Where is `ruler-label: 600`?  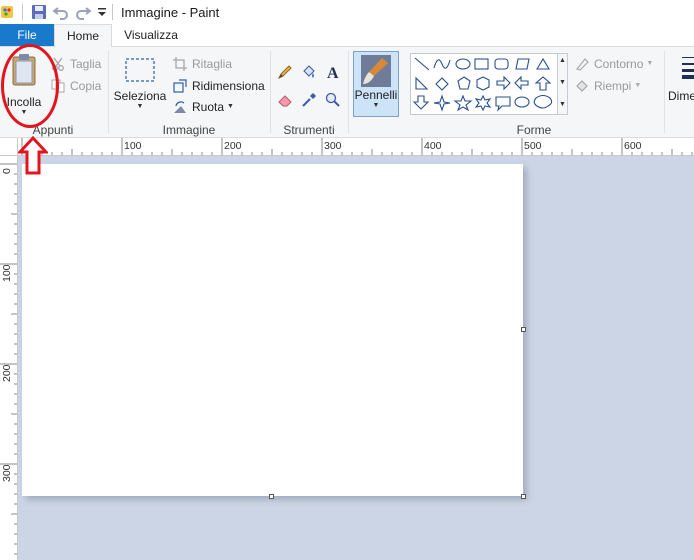
ruler-label: 600 is located at coordinates (633, 146).